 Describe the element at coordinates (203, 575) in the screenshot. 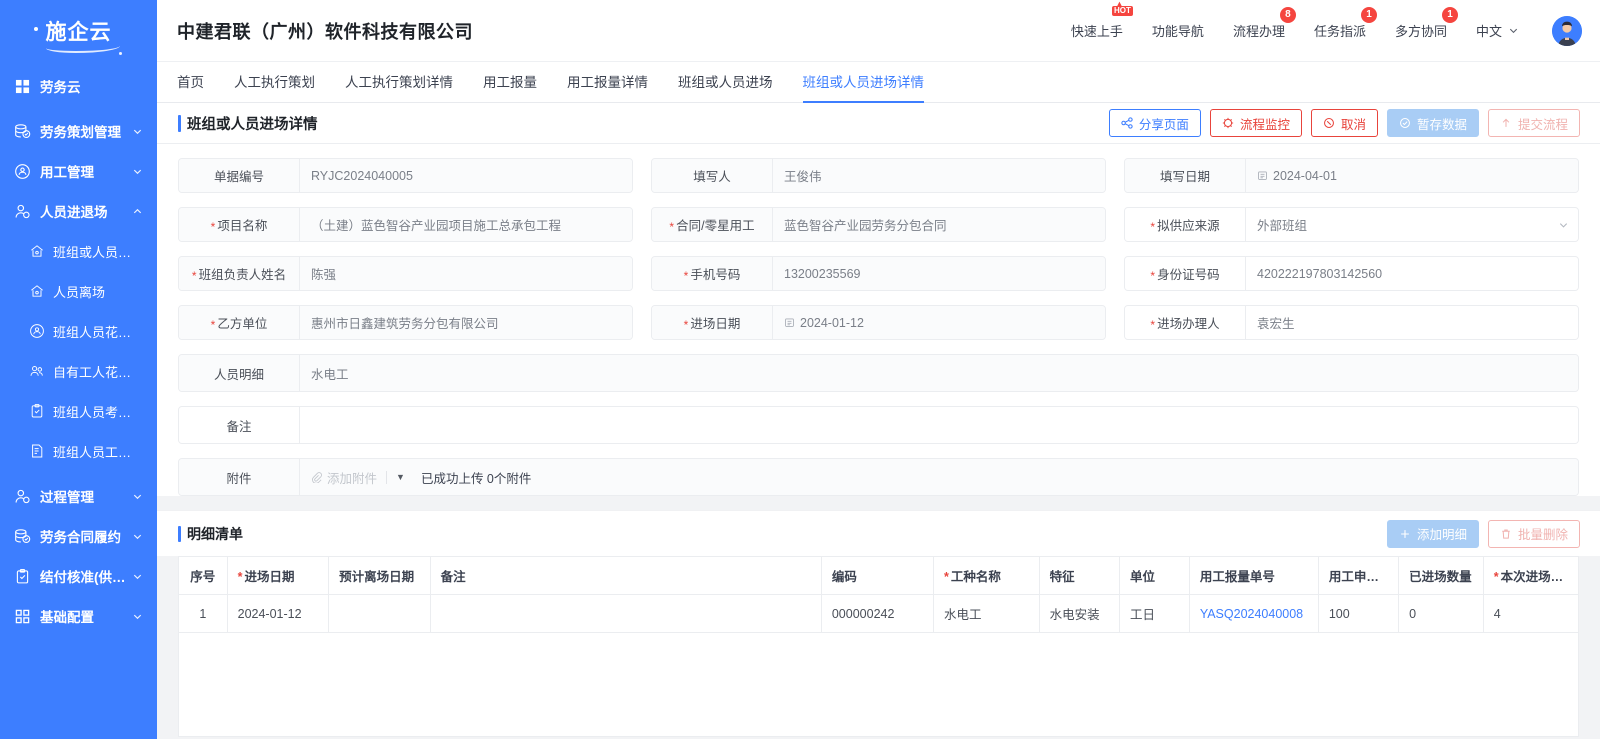

I see `col-seq: 序号` at that location.